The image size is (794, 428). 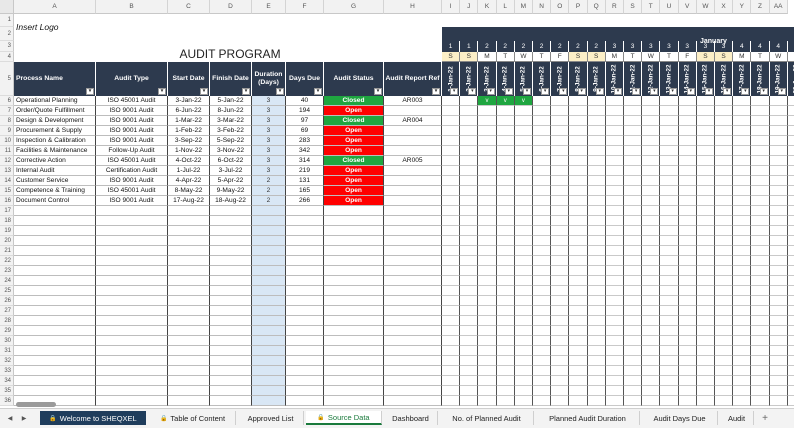 I want to click on cell-type: Certification Audit, so click(x=132, y=171).